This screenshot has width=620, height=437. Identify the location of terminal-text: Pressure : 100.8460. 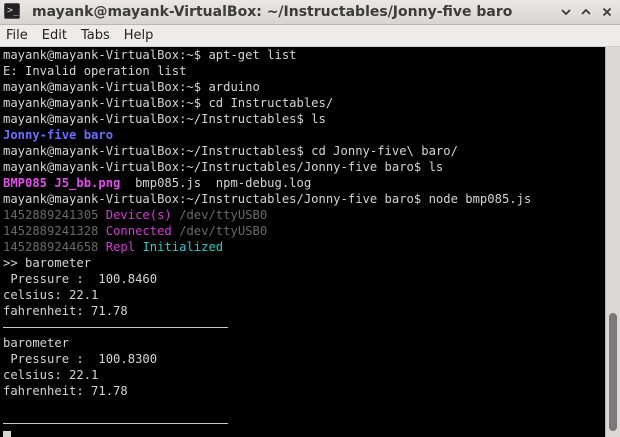
(80, 279).